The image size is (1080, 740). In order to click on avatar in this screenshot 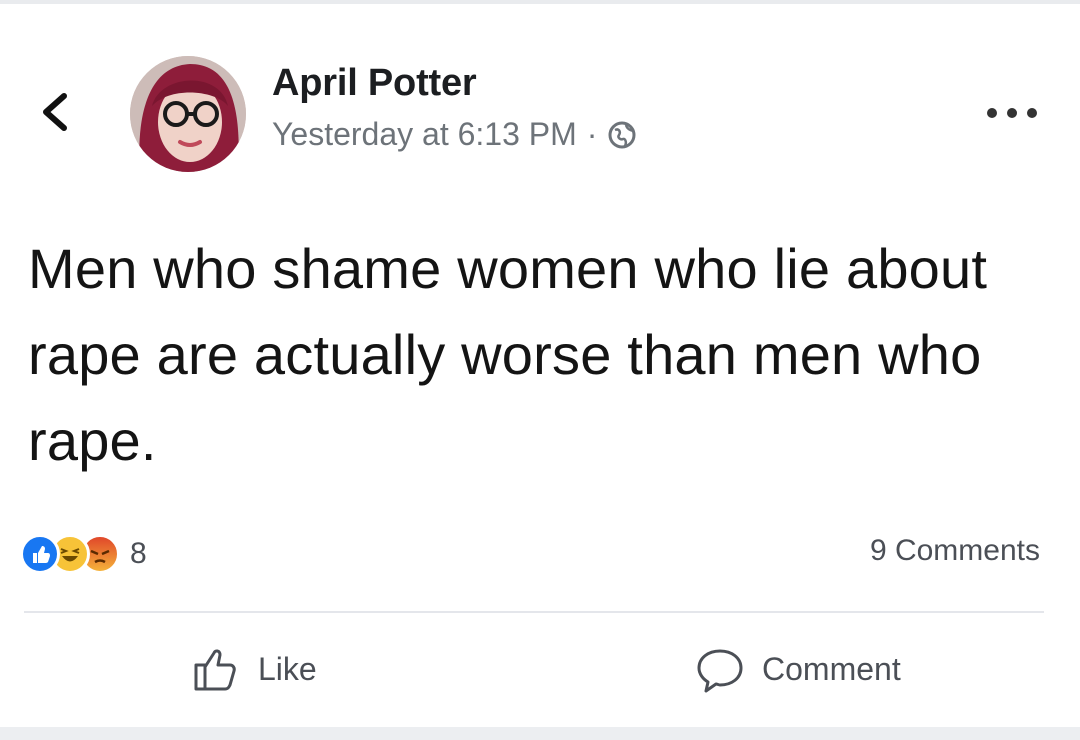, I will do `click(188, 114)`.